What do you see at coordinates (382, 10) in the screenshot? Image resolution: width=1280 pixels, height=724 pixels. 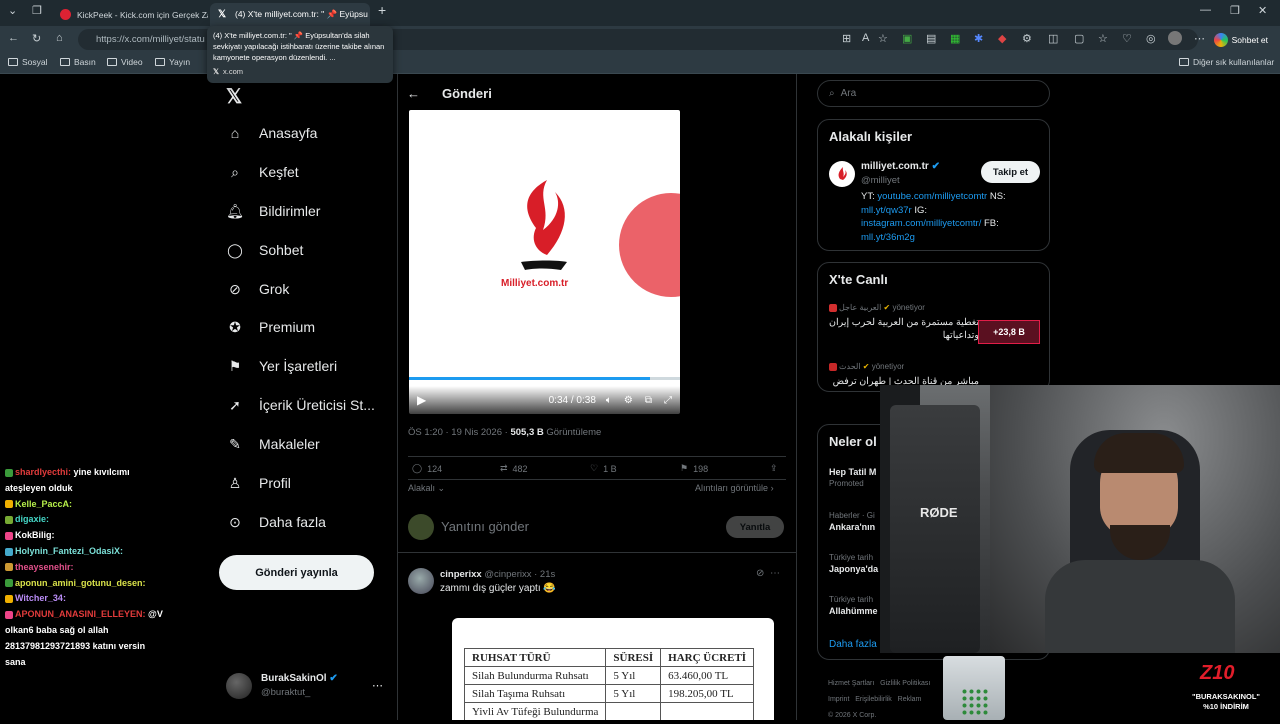 I see `new-tab-icon: +` at bounding box center [382, 10].